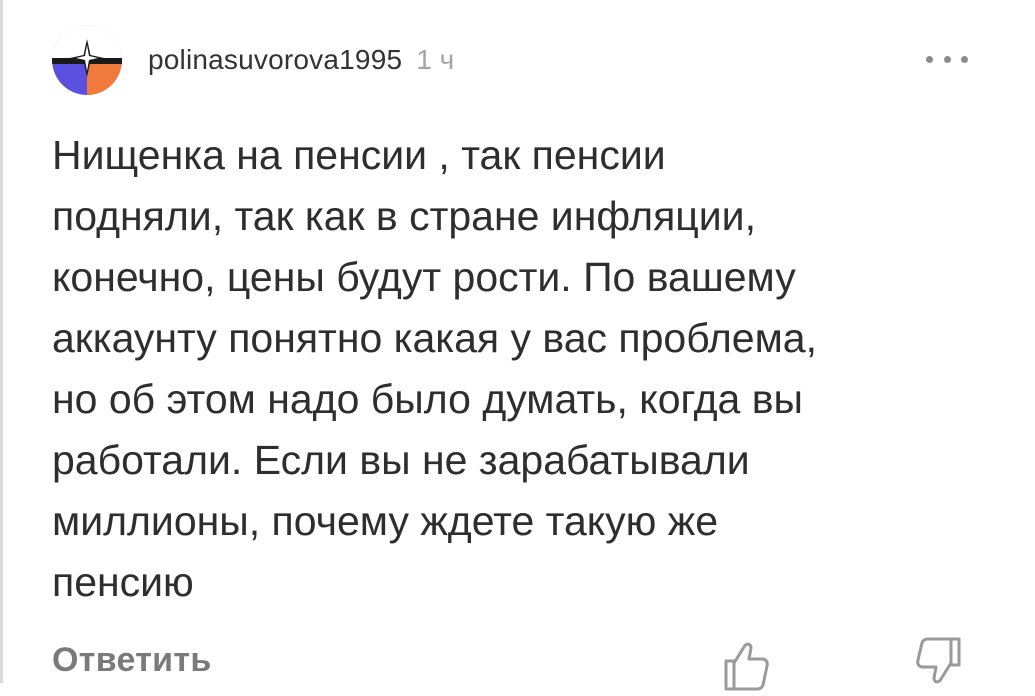  Describe the element at coordinates (275, 60) in the screenshot. I see `username: polinasuvorova1995` at that location.